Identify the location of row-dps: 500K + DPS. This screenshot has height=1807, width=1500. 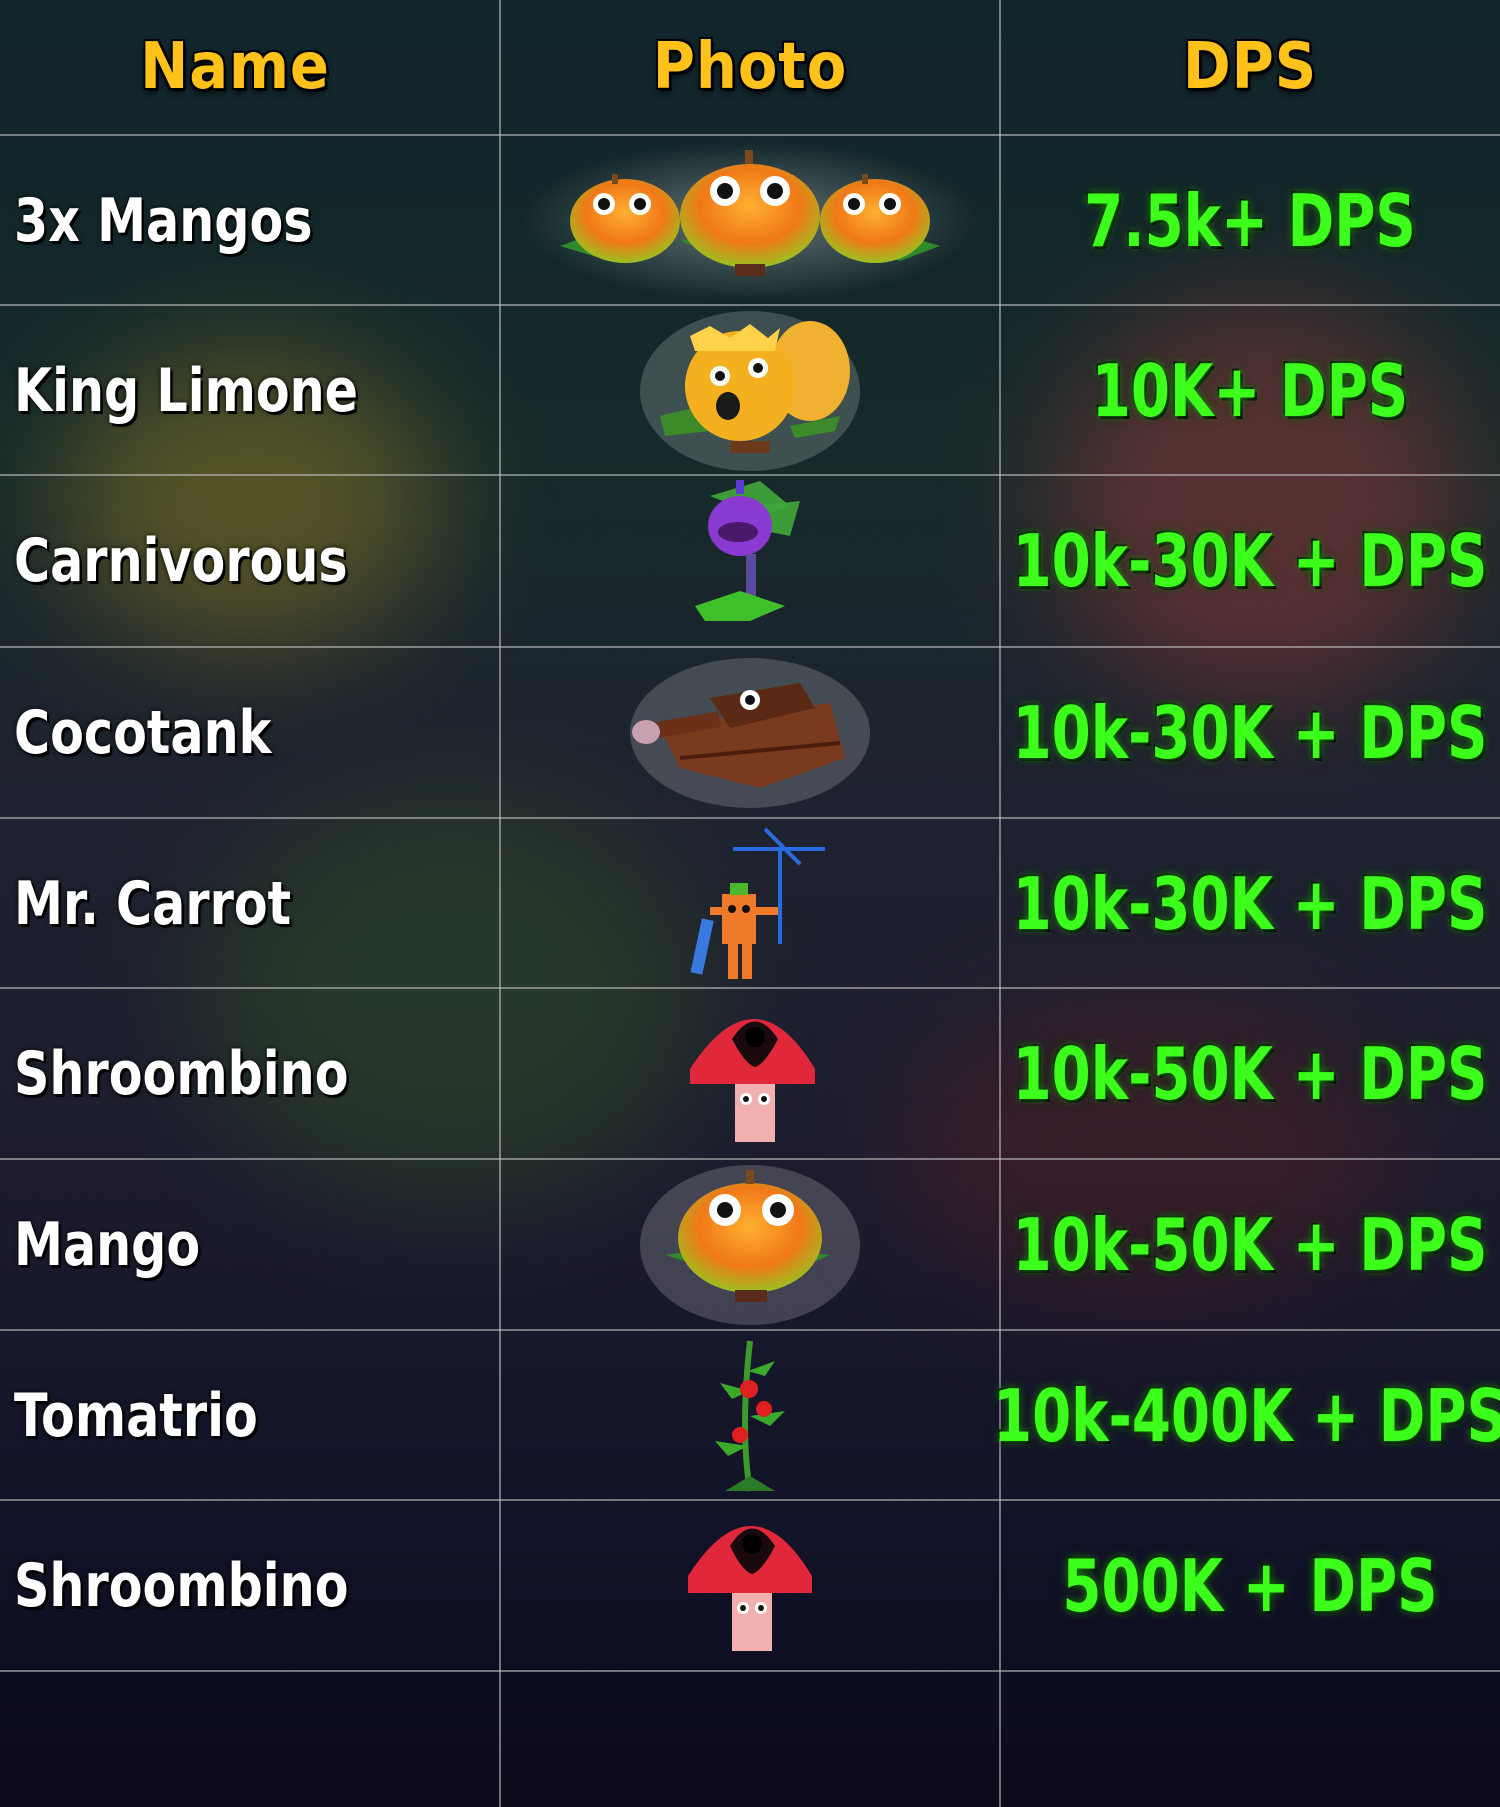
(1250, 1586).